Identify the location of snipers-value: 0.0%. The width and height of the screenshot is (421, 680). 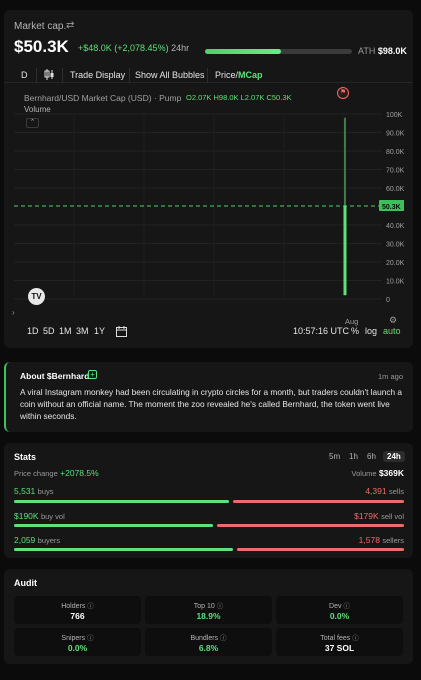
(77, 648).